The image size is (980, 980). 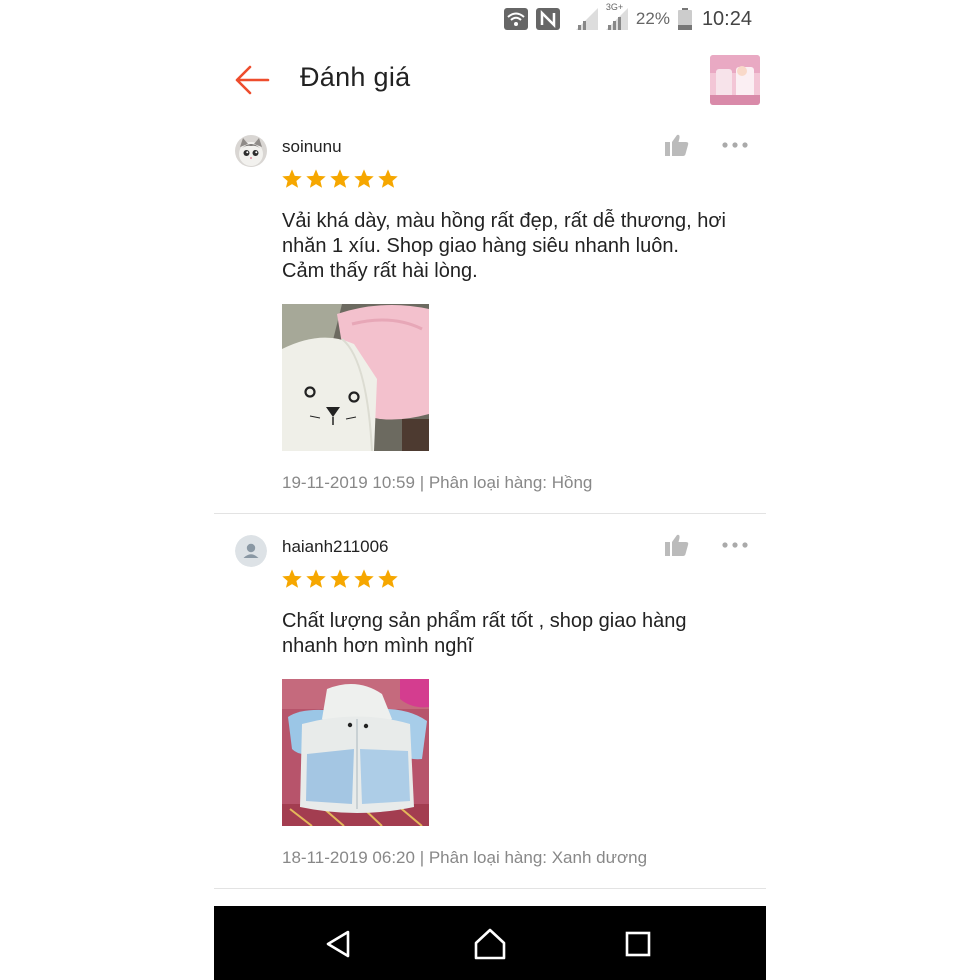 I want to click on username: soinunu, so click(x=312, y=146).